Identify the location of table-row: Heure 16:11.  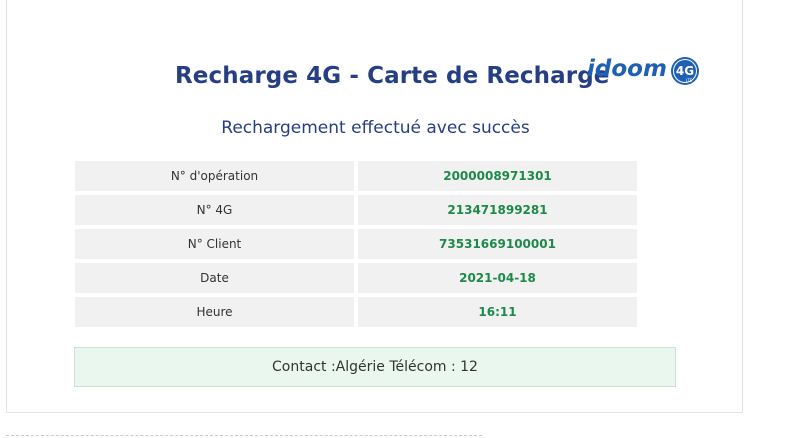
(356, 312).